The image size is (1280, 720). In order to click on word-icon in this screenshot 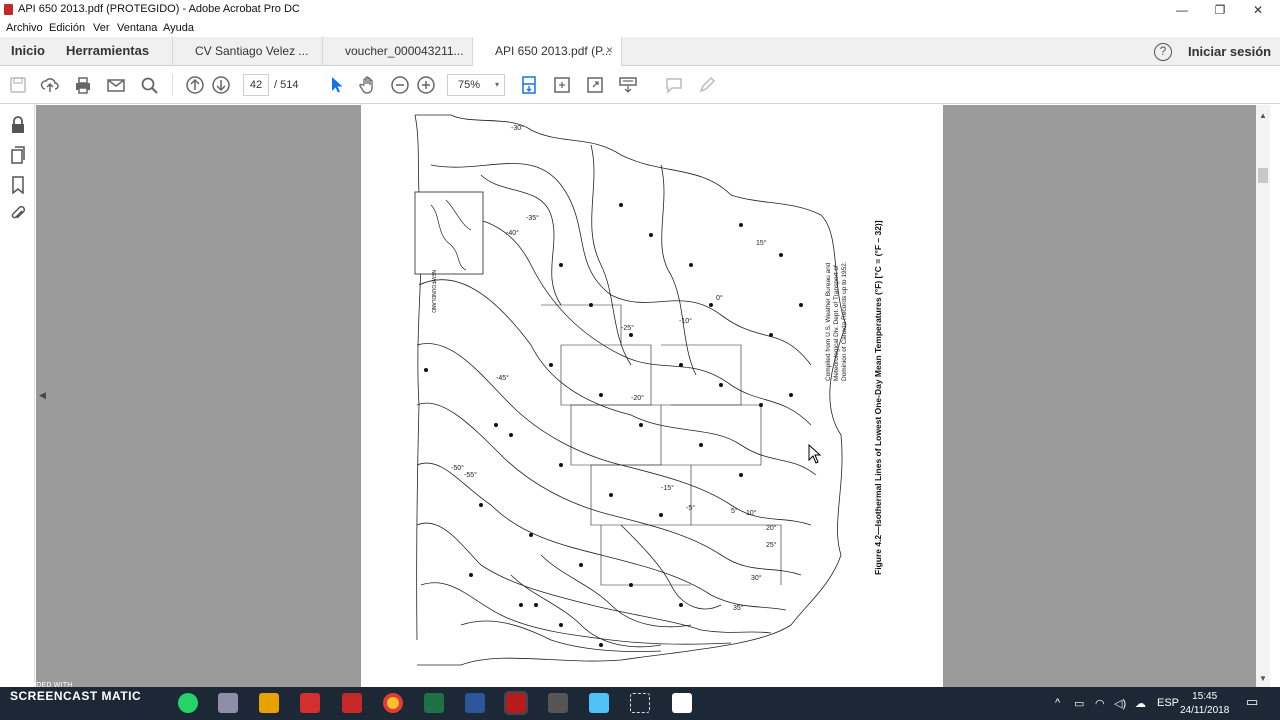, I will do `click(475, 703)`.